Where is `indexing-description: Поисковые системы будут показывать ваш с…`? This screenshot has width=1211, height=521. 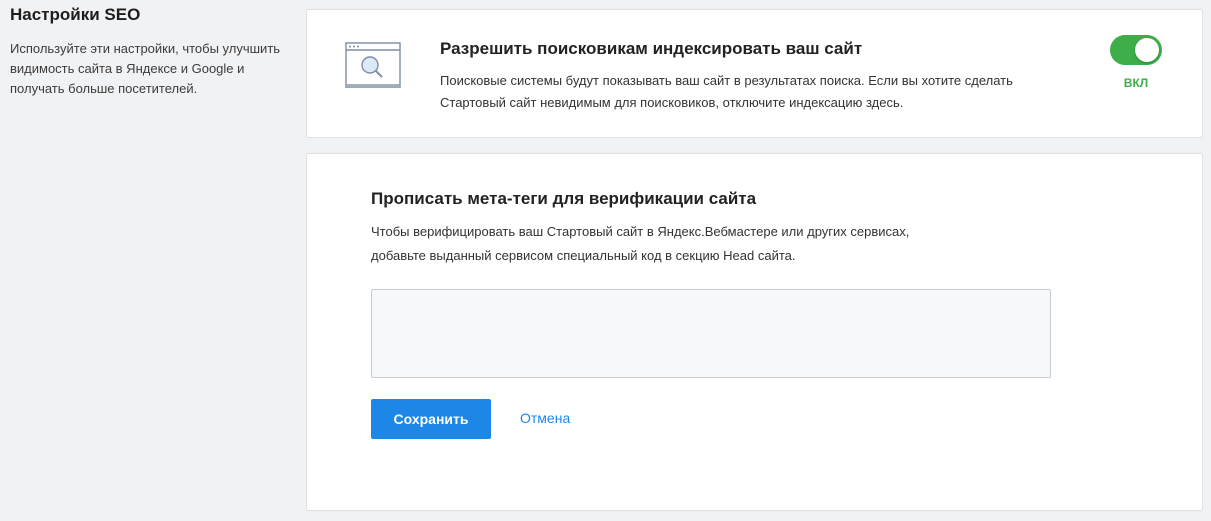 indexing-description: Поисковые системы будут показывать ваш с… is located at coordinates (726, 91).